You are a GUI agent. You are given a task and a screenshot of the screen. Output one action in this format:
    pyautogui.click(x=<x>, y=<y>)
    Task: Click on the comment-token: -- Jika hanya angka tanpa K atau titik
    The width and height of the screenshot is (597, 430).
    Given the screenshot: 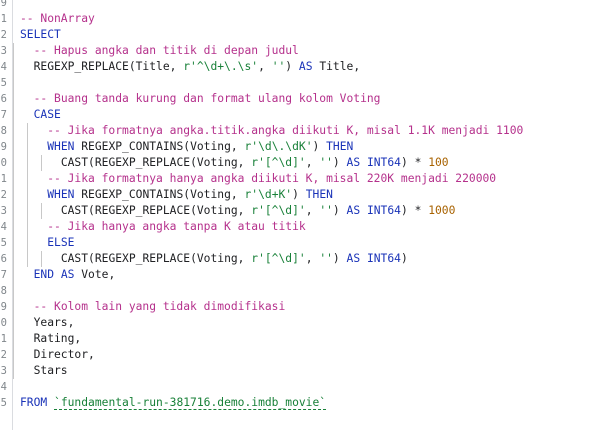 What is the action you would take?
    pyautogui.click(x=176, y=226)
    